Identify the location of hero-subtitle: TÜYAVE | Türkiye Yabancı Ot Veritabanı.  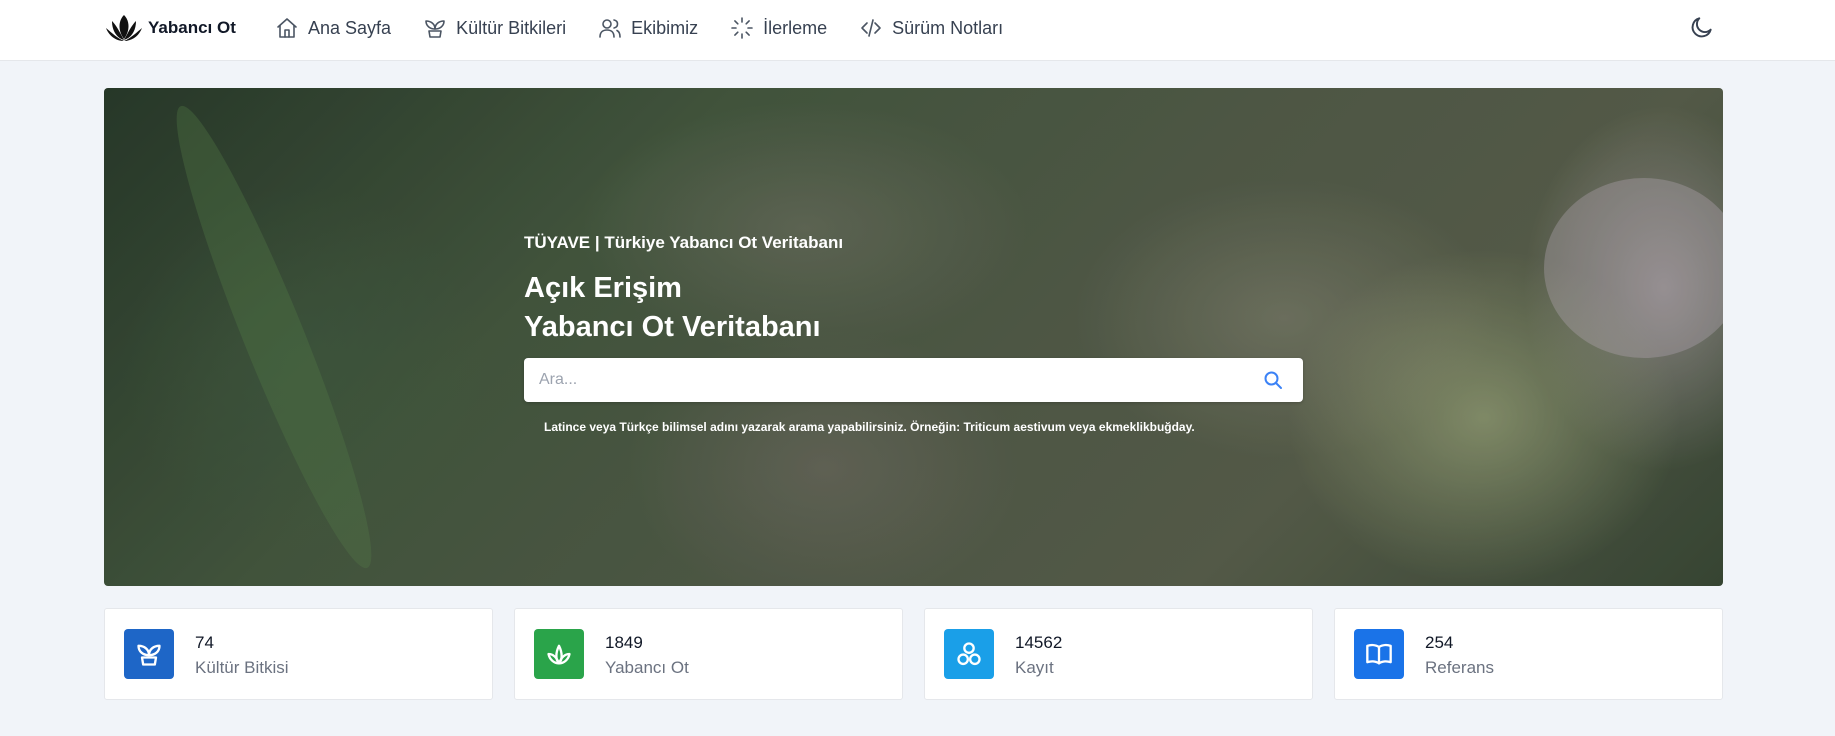
(684, 242).